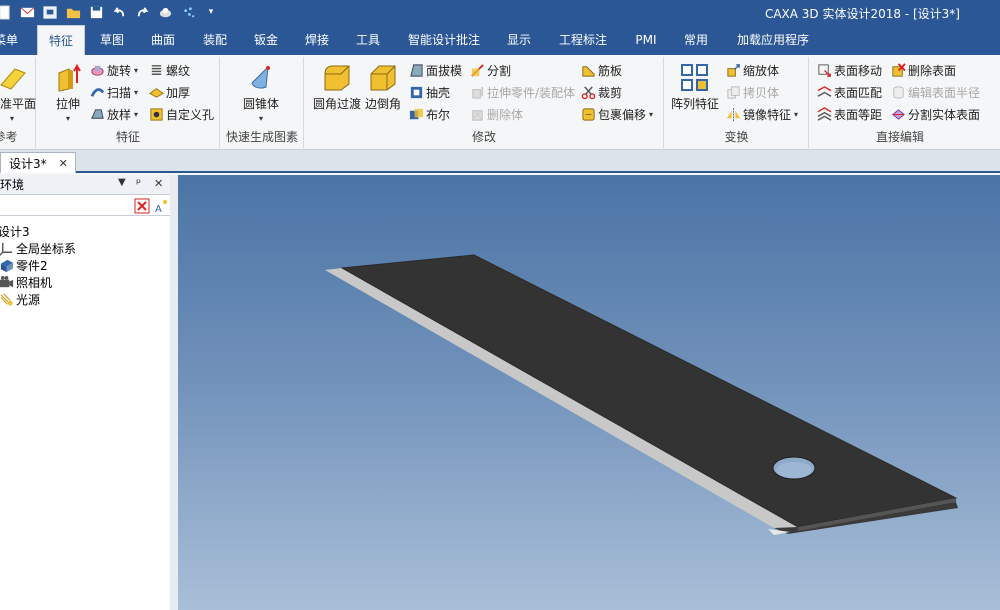 This screenshot has width=1000, height=610. I want to click on new-icon, so click(6, 12).